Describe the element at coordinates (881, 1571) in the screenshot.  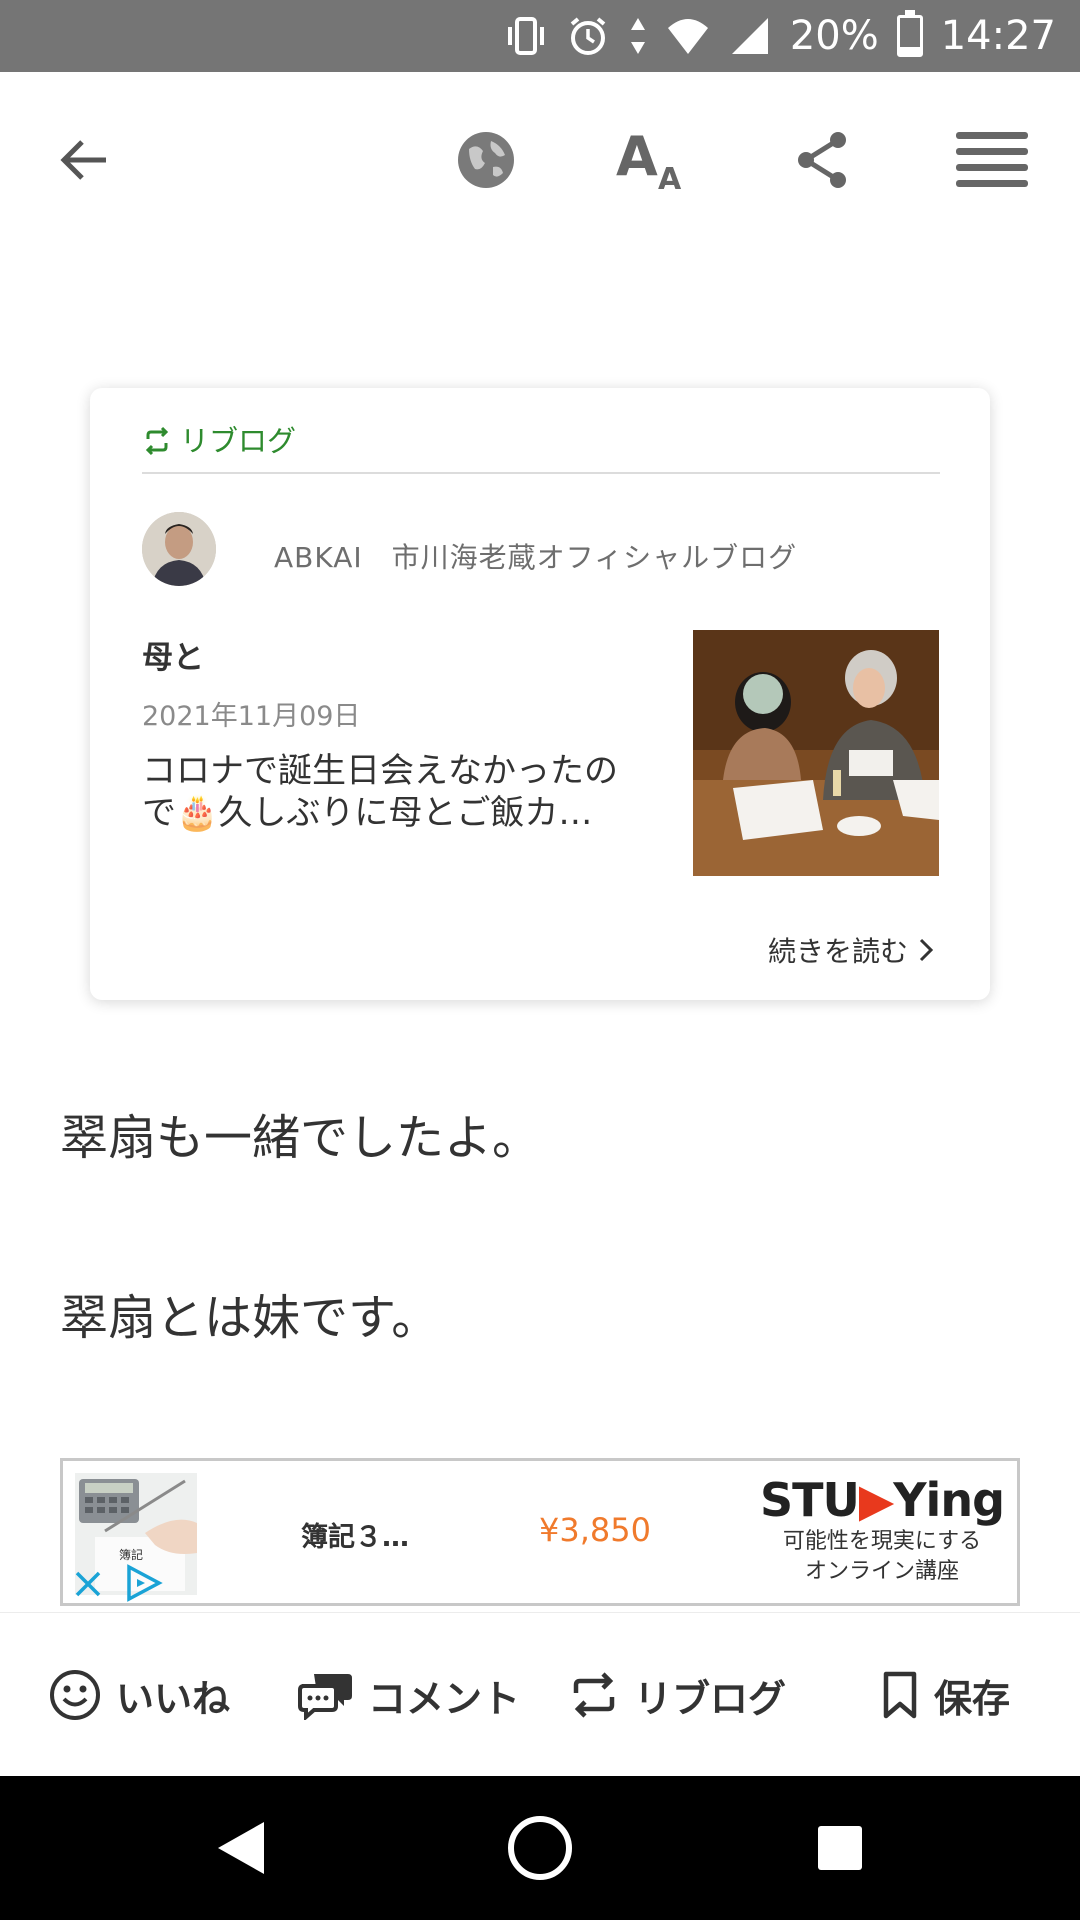
I see `ad-tagline-2: オンライン講座` at that location.